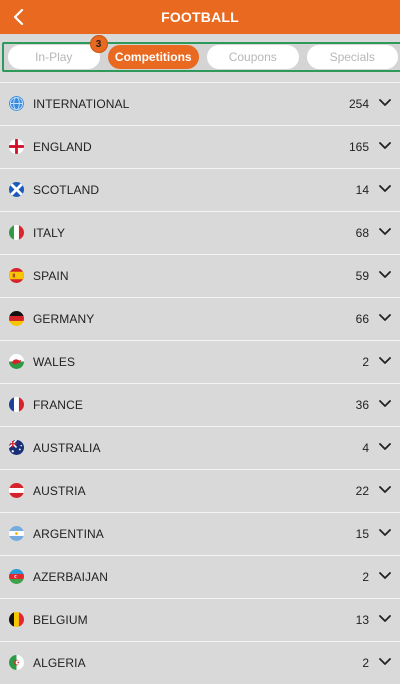 The width and height of the screenshot is (400, 684). I want to click on country-name: GERMANY, so click(64, 319).